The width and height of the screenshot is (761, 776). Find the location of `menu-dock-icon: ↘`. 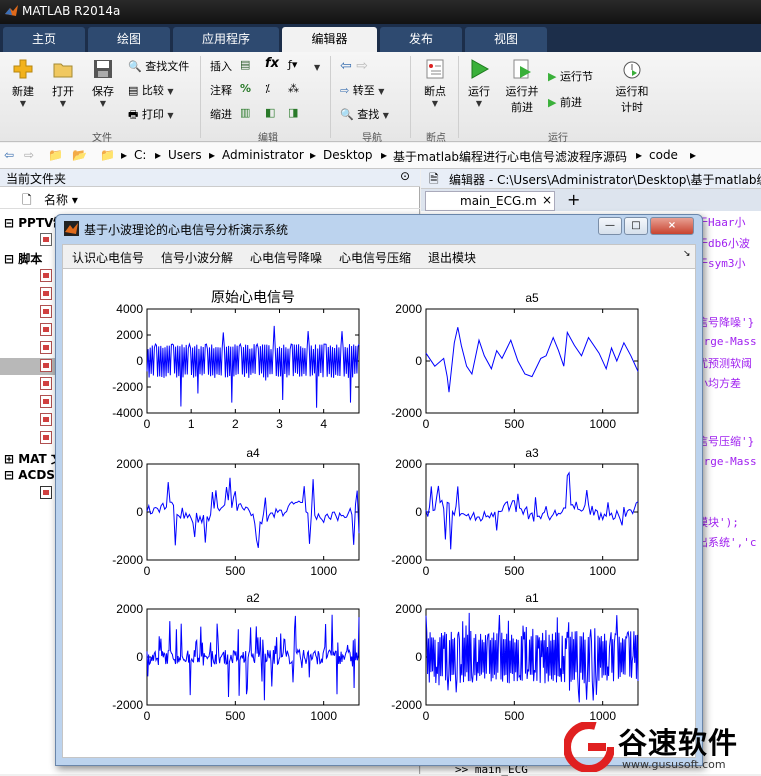

menu-dock-icon: ↘ is located at coordinates (687, 254).